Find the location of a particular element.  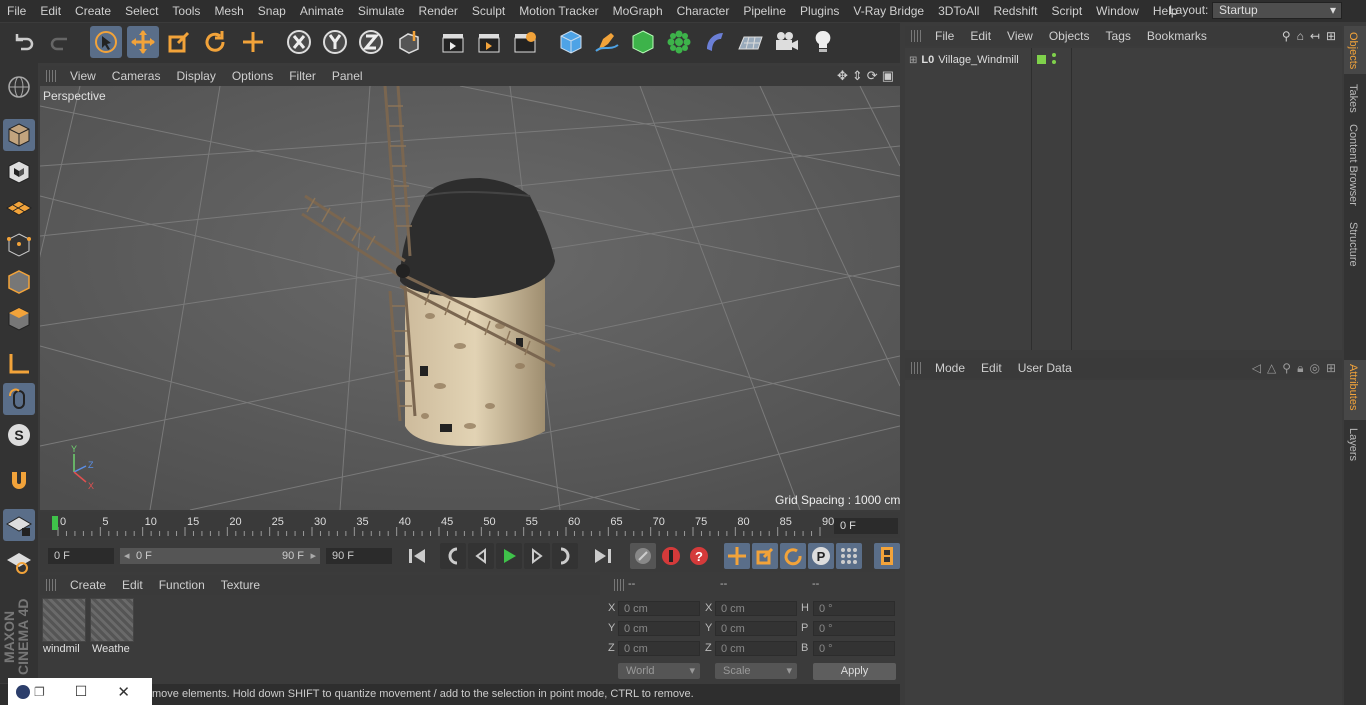

target-icon: ◎ is located at coordinates (1314, 368).